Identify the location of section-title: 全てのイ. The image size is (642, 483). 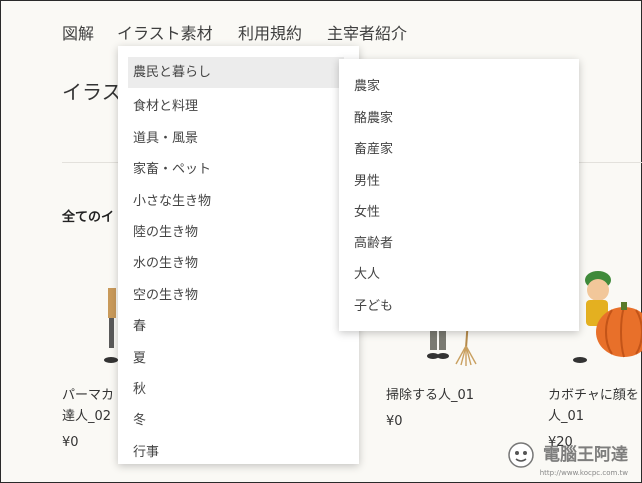
(88, 217).